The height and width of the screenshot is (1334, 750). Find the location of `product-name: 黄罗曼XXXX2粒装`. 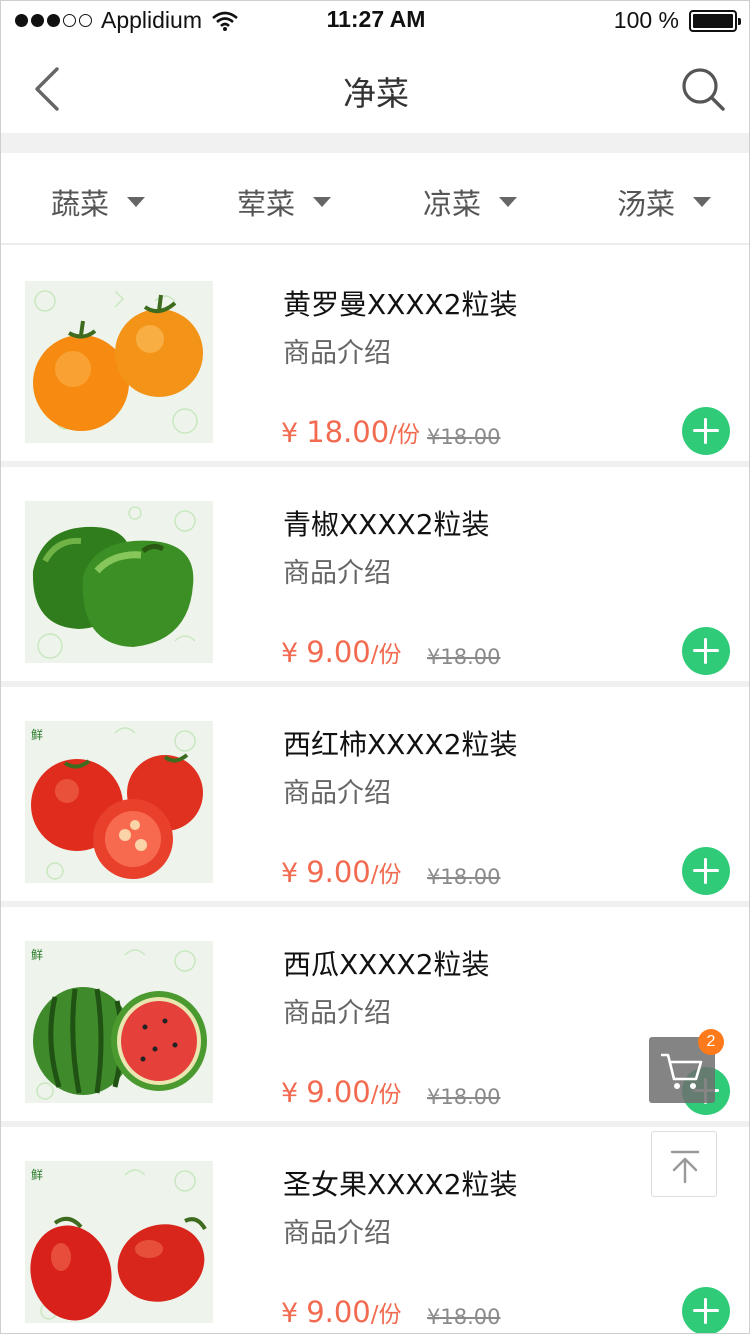

product-name: 黄罗曼XXXX2粒装 is located at coordinates (400, 304).